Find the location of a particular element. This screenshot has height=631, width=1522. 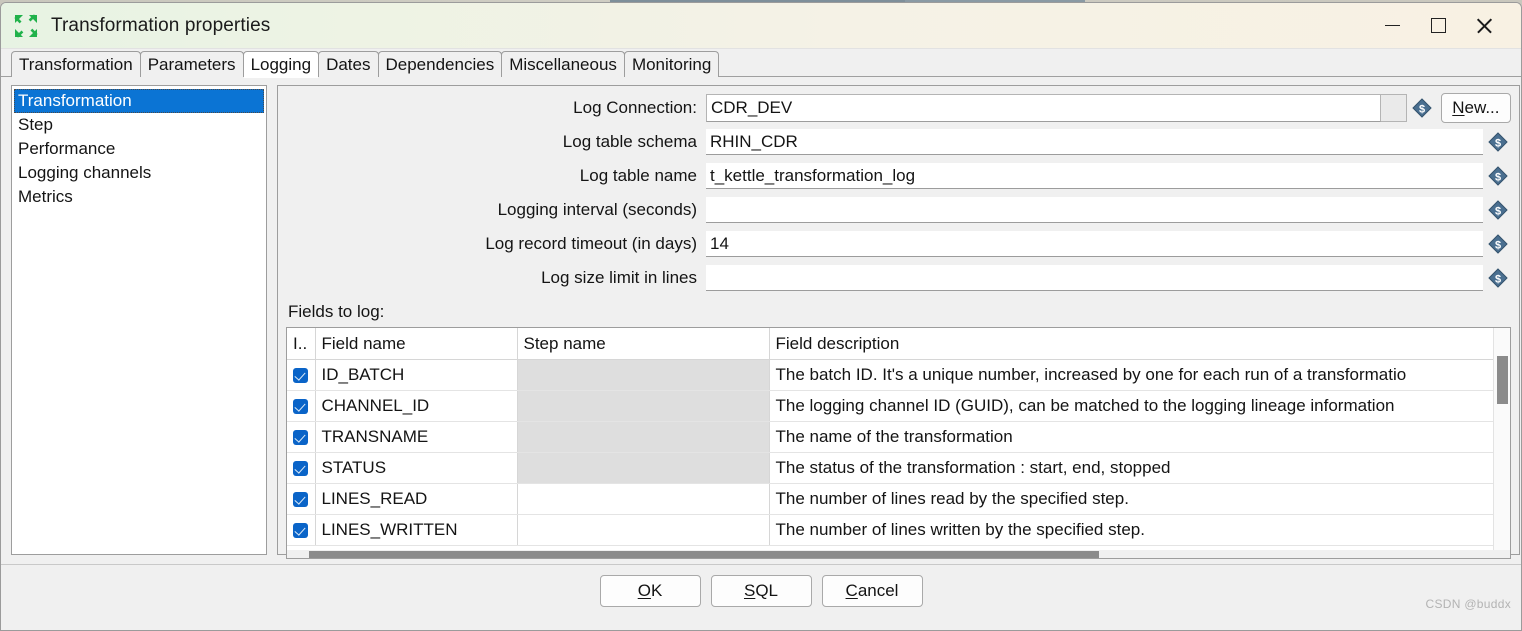

log-connection-input is located at coordinates (1044, 108).